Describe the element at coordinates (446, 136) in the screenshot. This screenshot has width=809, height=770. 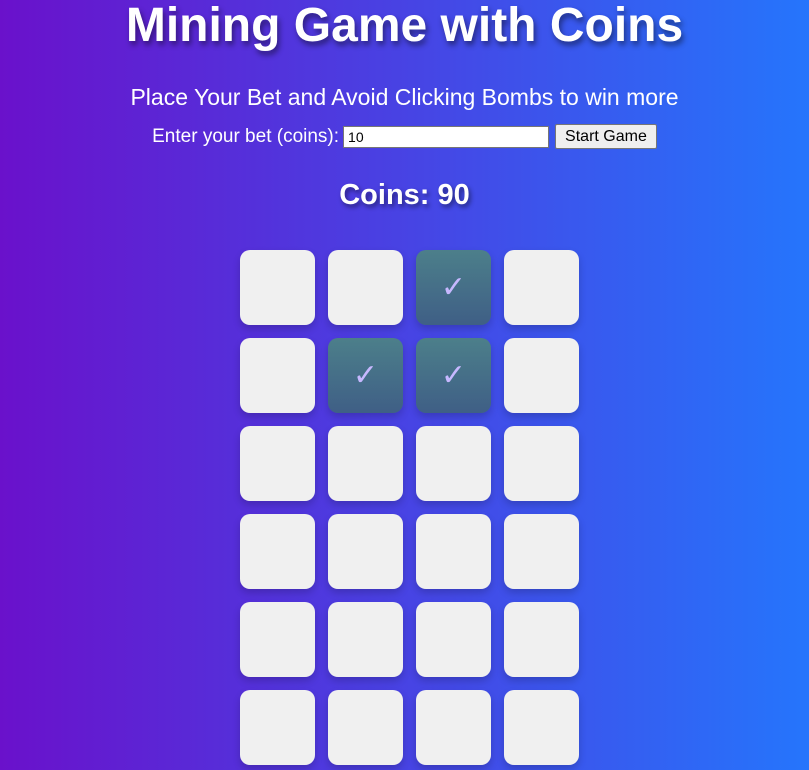
I see `bet-input` at that location.